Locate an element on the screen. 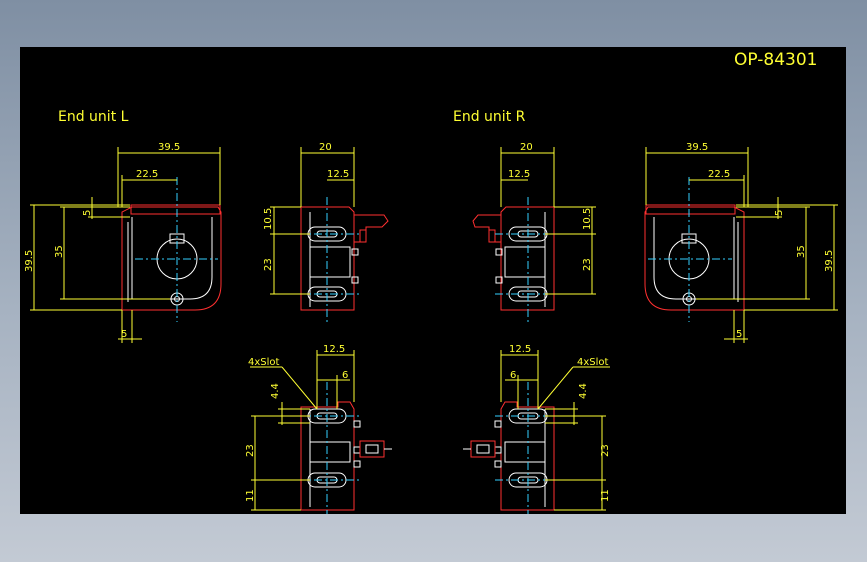  dim-5-top-r: 5 is located at coordinates (779, 213).